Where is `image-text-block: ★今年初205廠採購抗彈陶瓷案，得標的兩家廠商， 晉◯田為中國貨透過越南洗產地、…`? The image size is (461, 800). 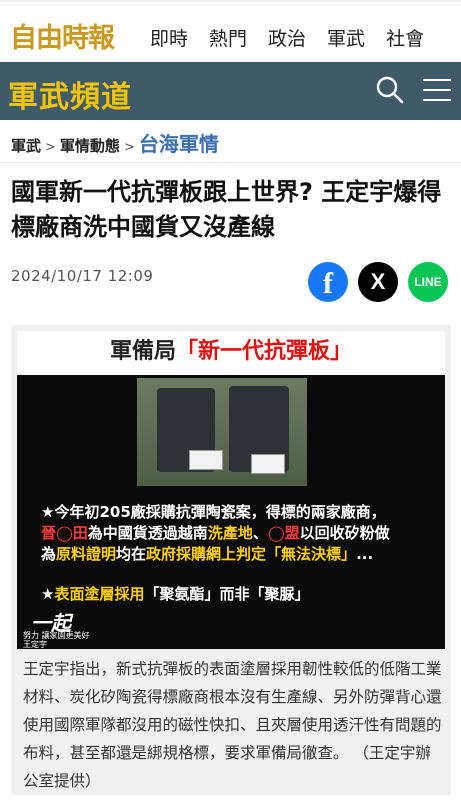 image-text-block: ★今年初205廠採購抗彈陶瓷案，得標的兩家廠商， 晉◯田為中國貨透過越南洗產地、… is located at coordinates (237, 533).